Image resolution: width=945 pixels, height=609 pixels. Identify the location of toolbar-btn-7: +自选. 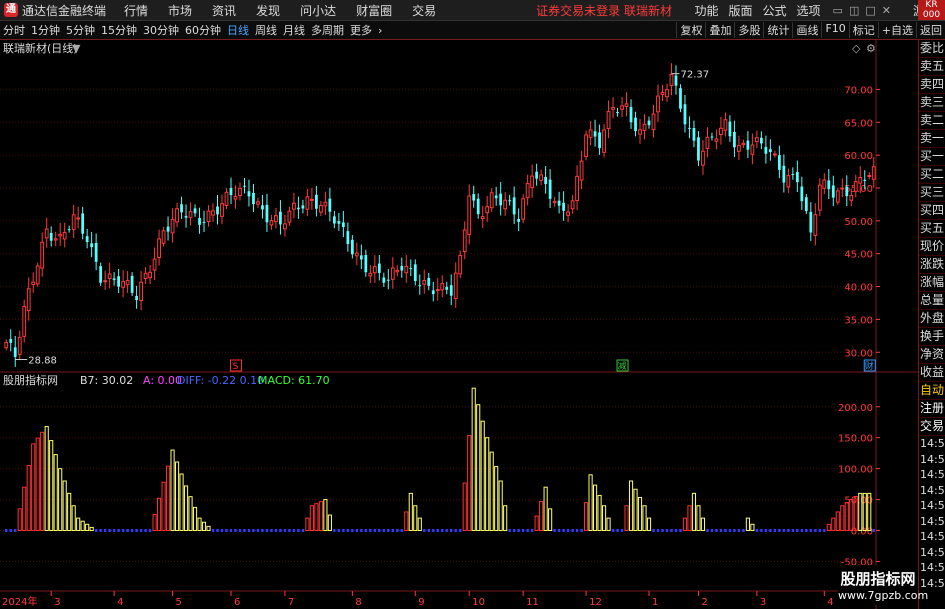
(896, 30).